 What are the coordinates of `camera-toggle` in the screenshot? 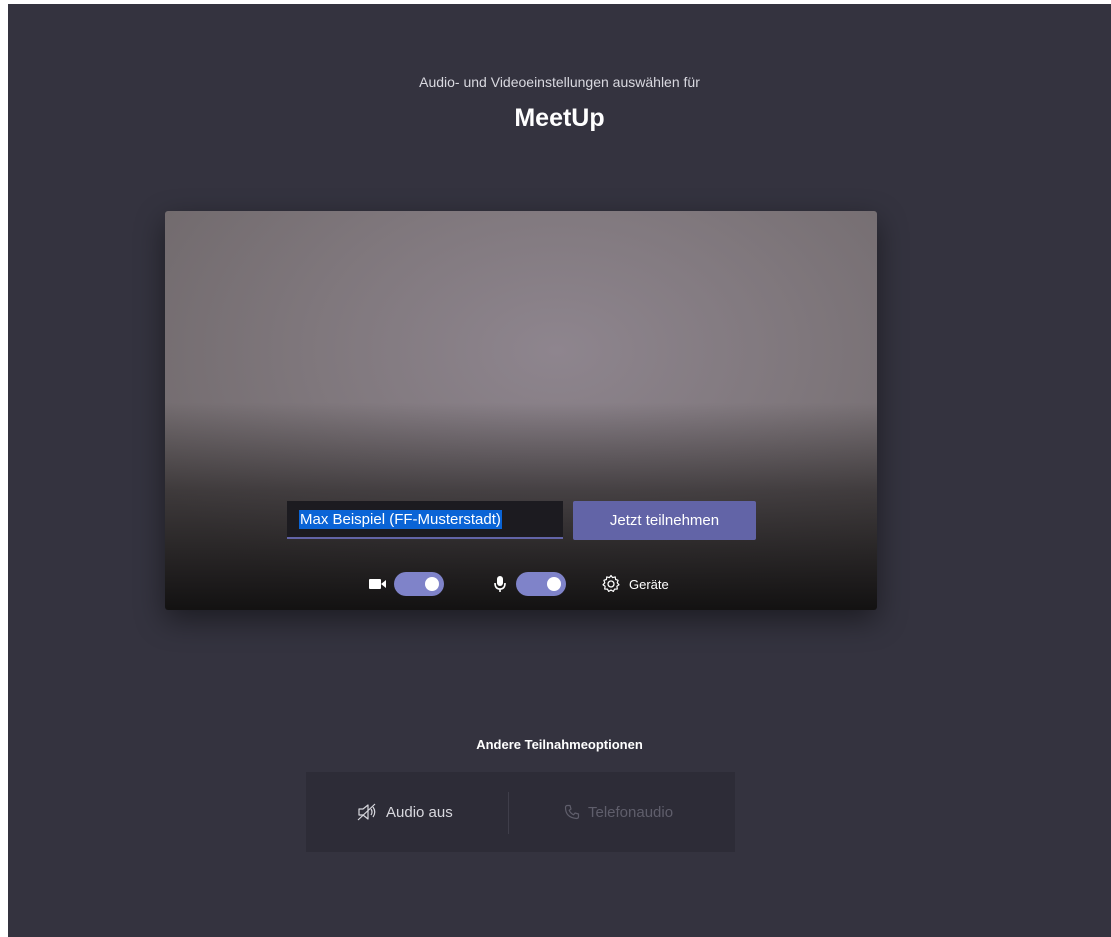 It's located at (419, 584).